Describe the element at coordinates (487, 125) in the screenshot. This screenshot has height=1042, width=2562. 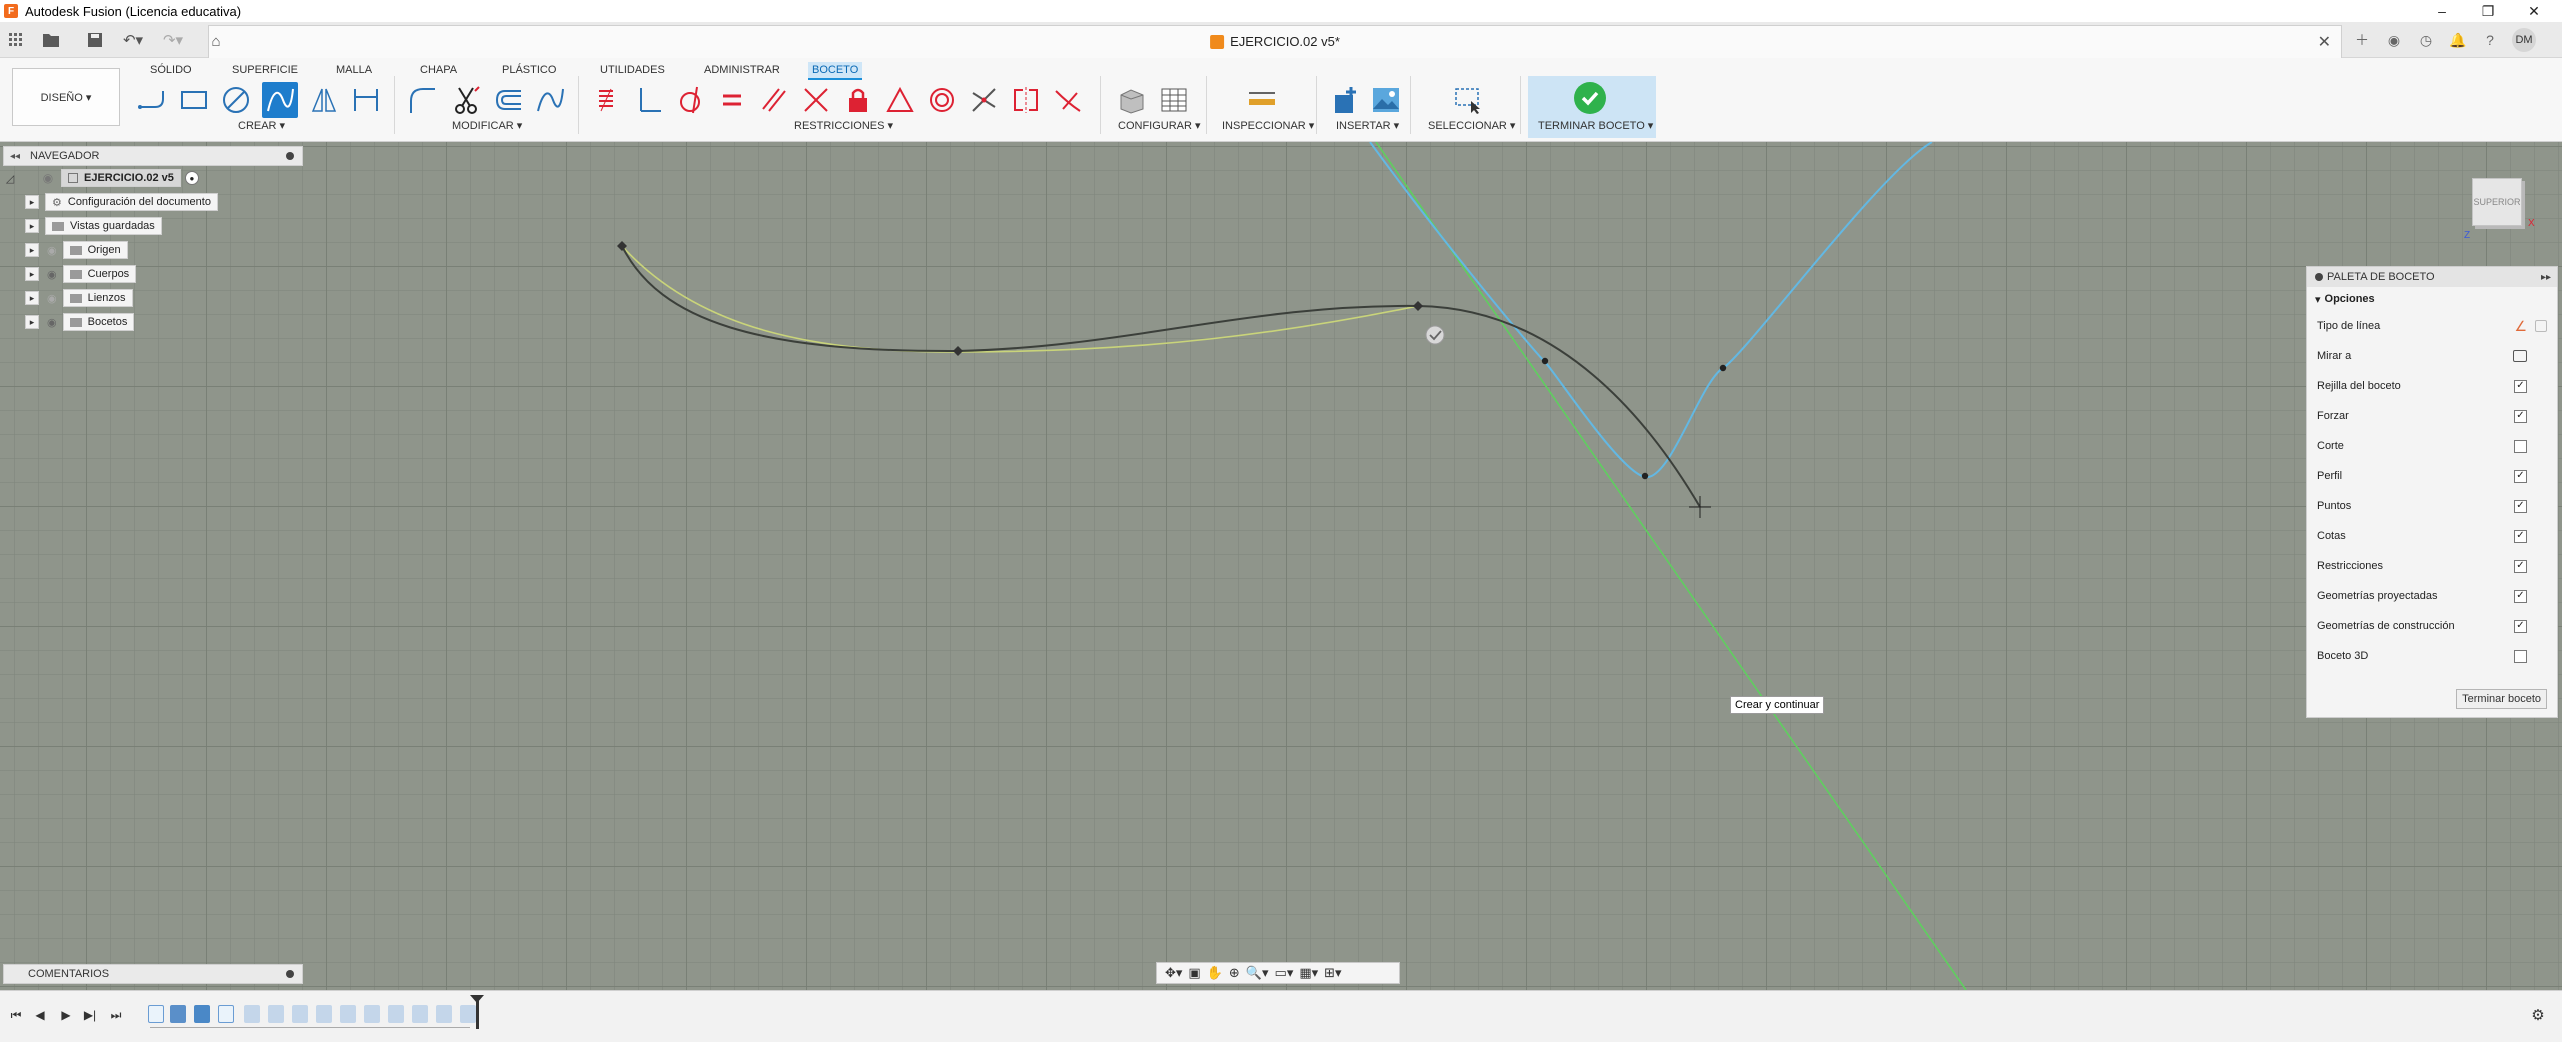
I see `modify-group-label: MODIFICAR ▾` at that location.